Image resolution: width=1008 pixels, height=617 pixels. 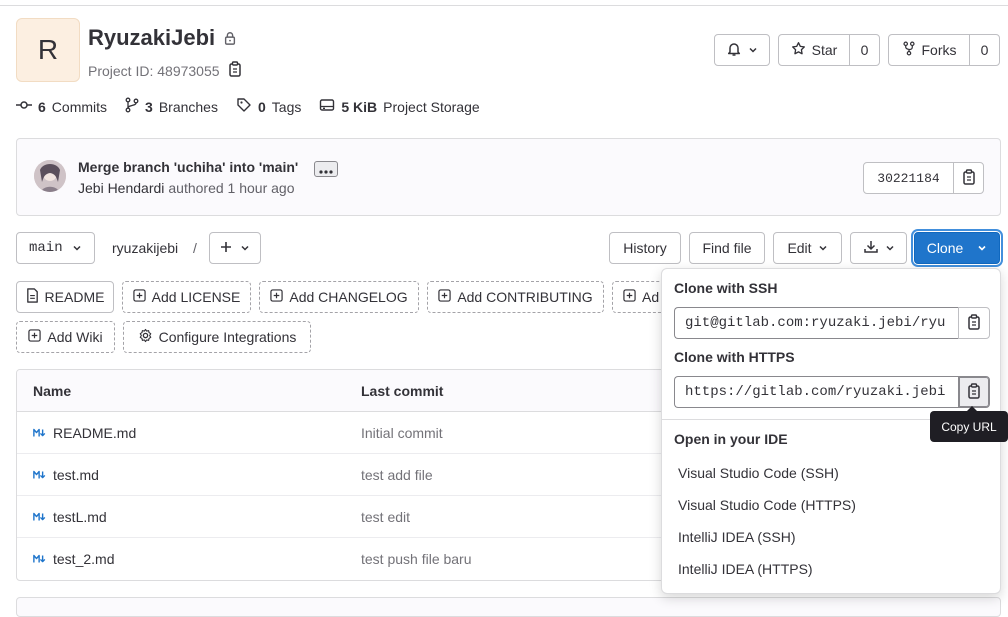 What do you see at coordinates (908, 178) in the screenshot?
I see `commit-sha: 30221184` at bounding box center [908, 178].